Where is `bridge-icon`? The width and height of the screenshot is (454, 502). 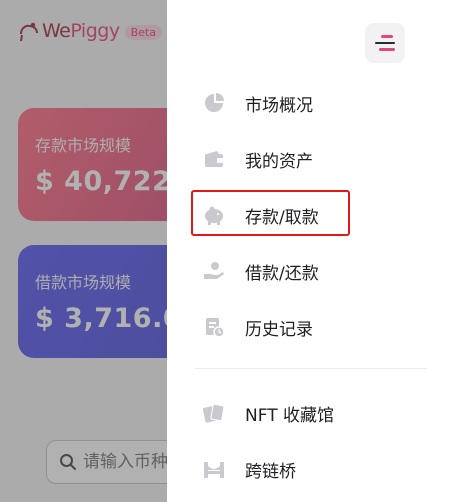
bridge-icon is located at coordinates (214, 469).